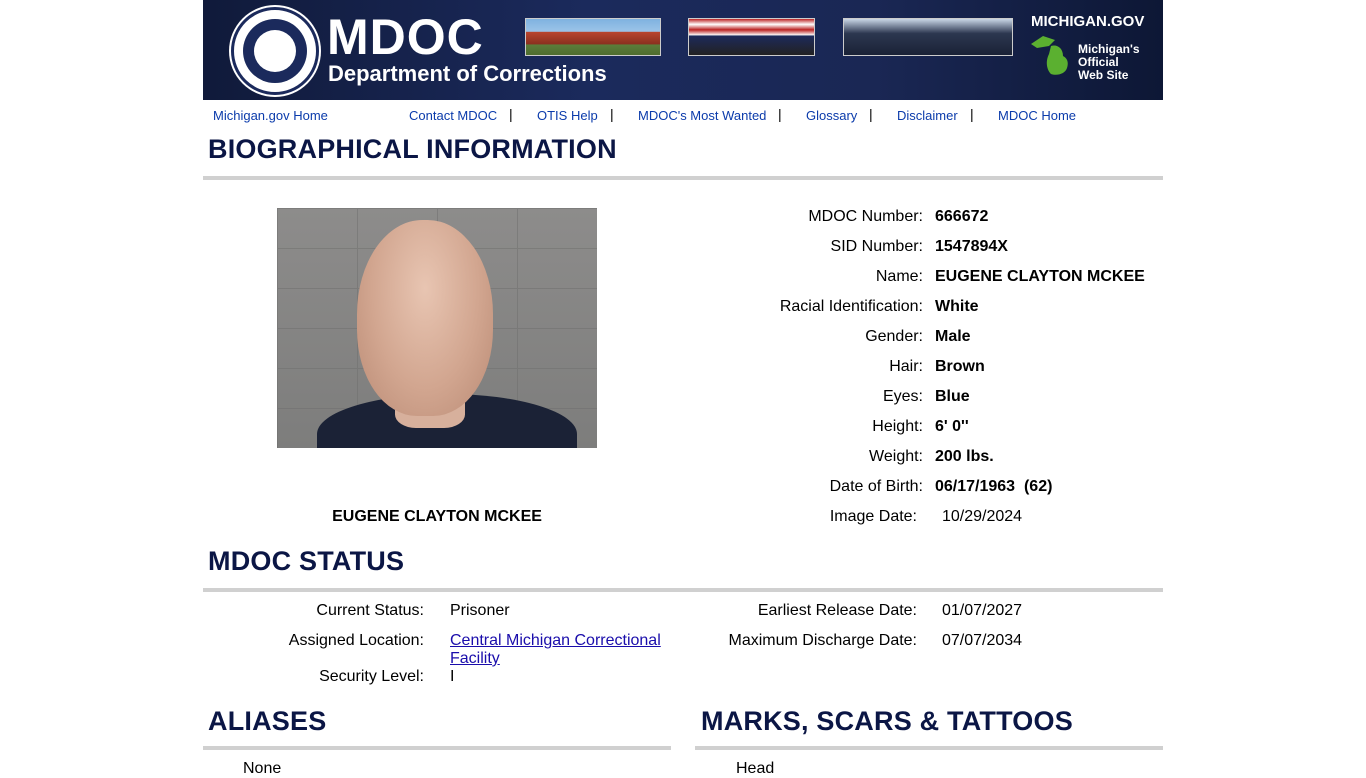 Image resolution: width=1366 pixels, height=778 pixels. Describe the element at coordinates (475, 658) in the screenshot. I see `facility-link-line-2: Facility` at that location.